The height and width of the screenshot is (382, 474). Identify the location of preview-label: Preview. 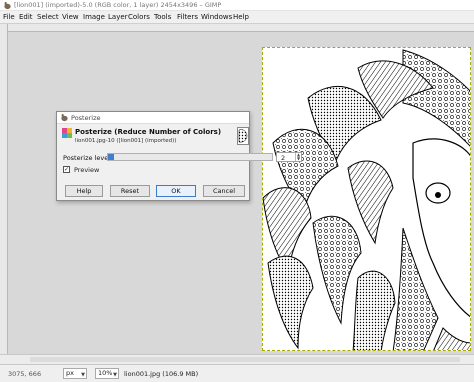
(87, 170).